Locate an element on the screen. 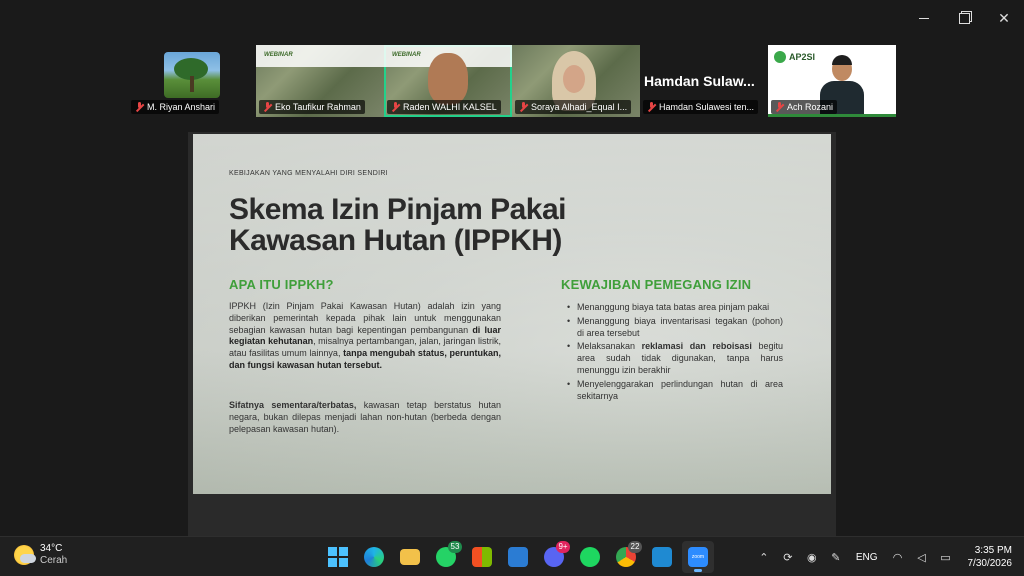 Image resolution: width=1024 pixels, height=576 pixels. participant-tile-speaking: WEBINAR Raden WALHI KALSEL is located at coordinates (448, 81).